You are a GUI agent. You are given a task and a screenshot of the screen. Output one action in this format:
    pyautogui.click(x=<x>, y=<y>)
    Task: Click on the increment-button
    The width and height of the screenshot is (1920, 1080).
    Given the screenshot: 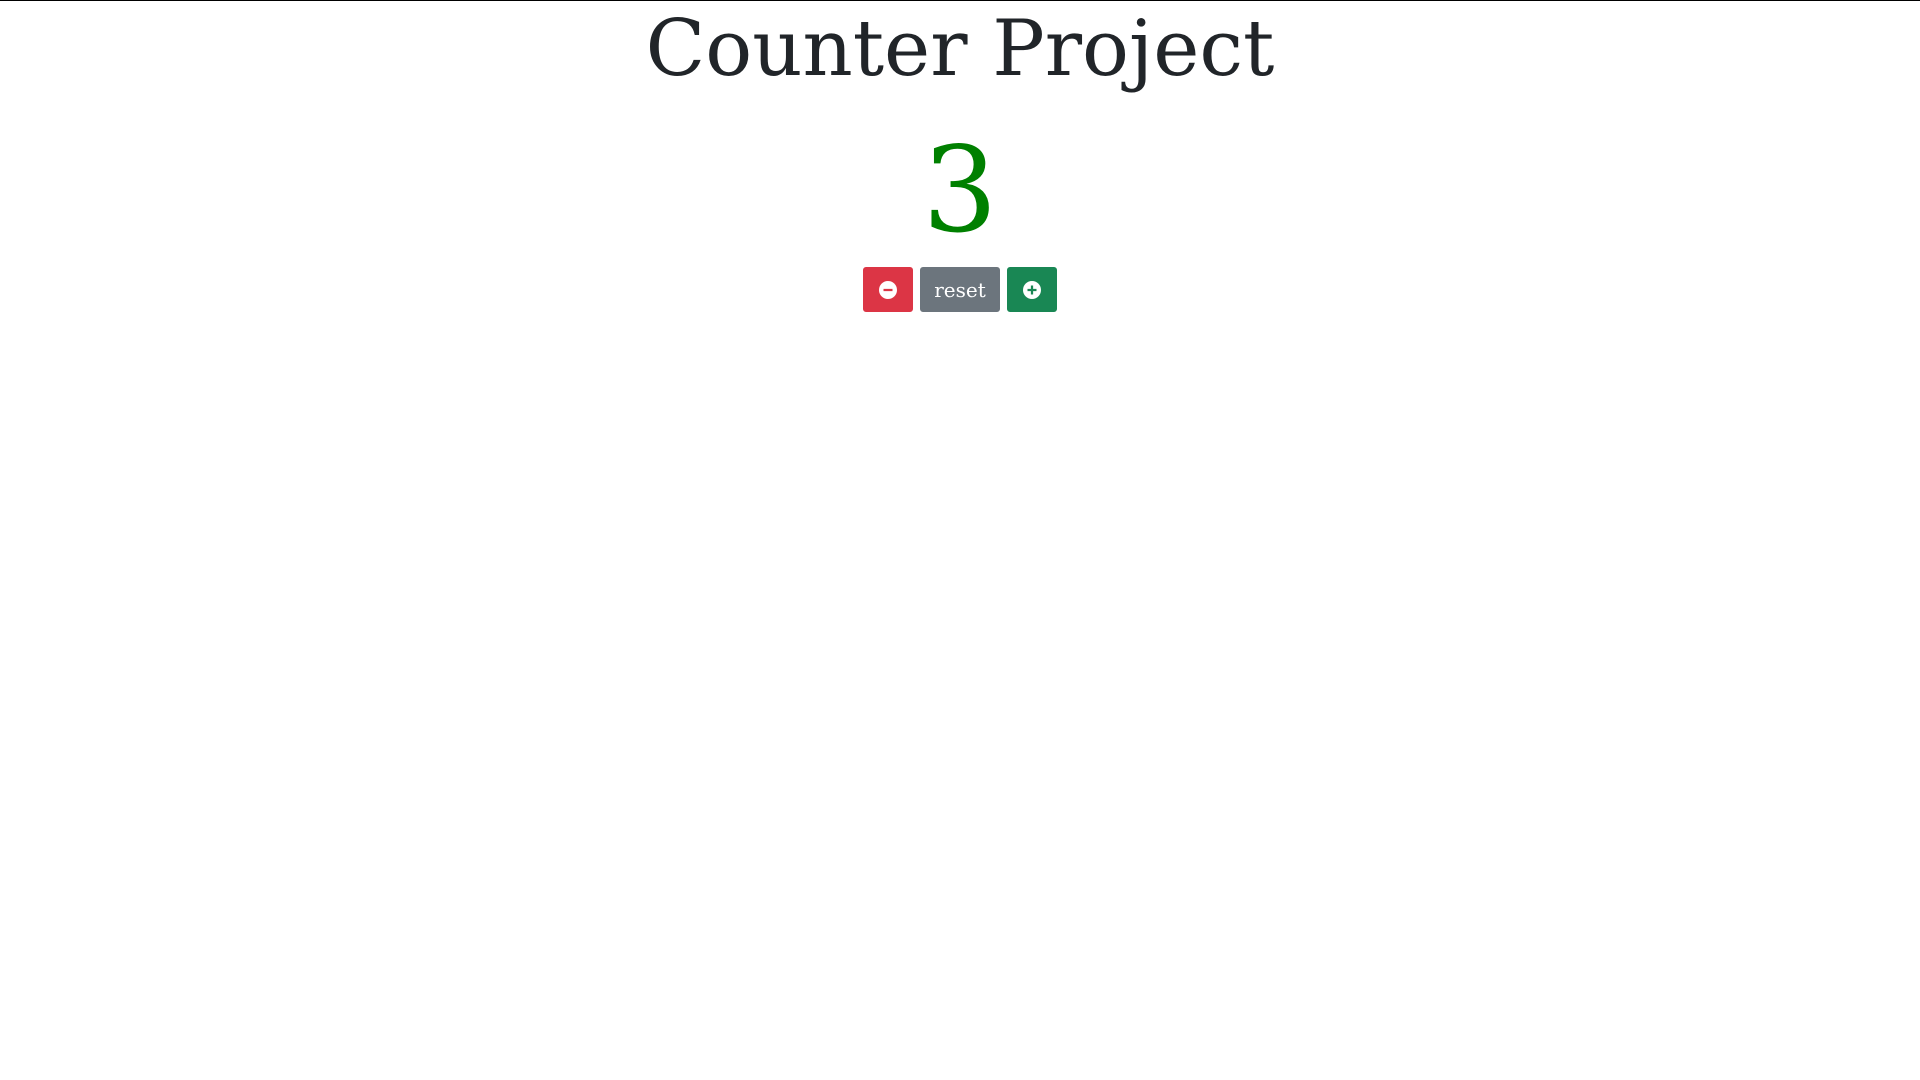 What is the action you would take?
    pyautogui.click(x=1032, y=289)
    